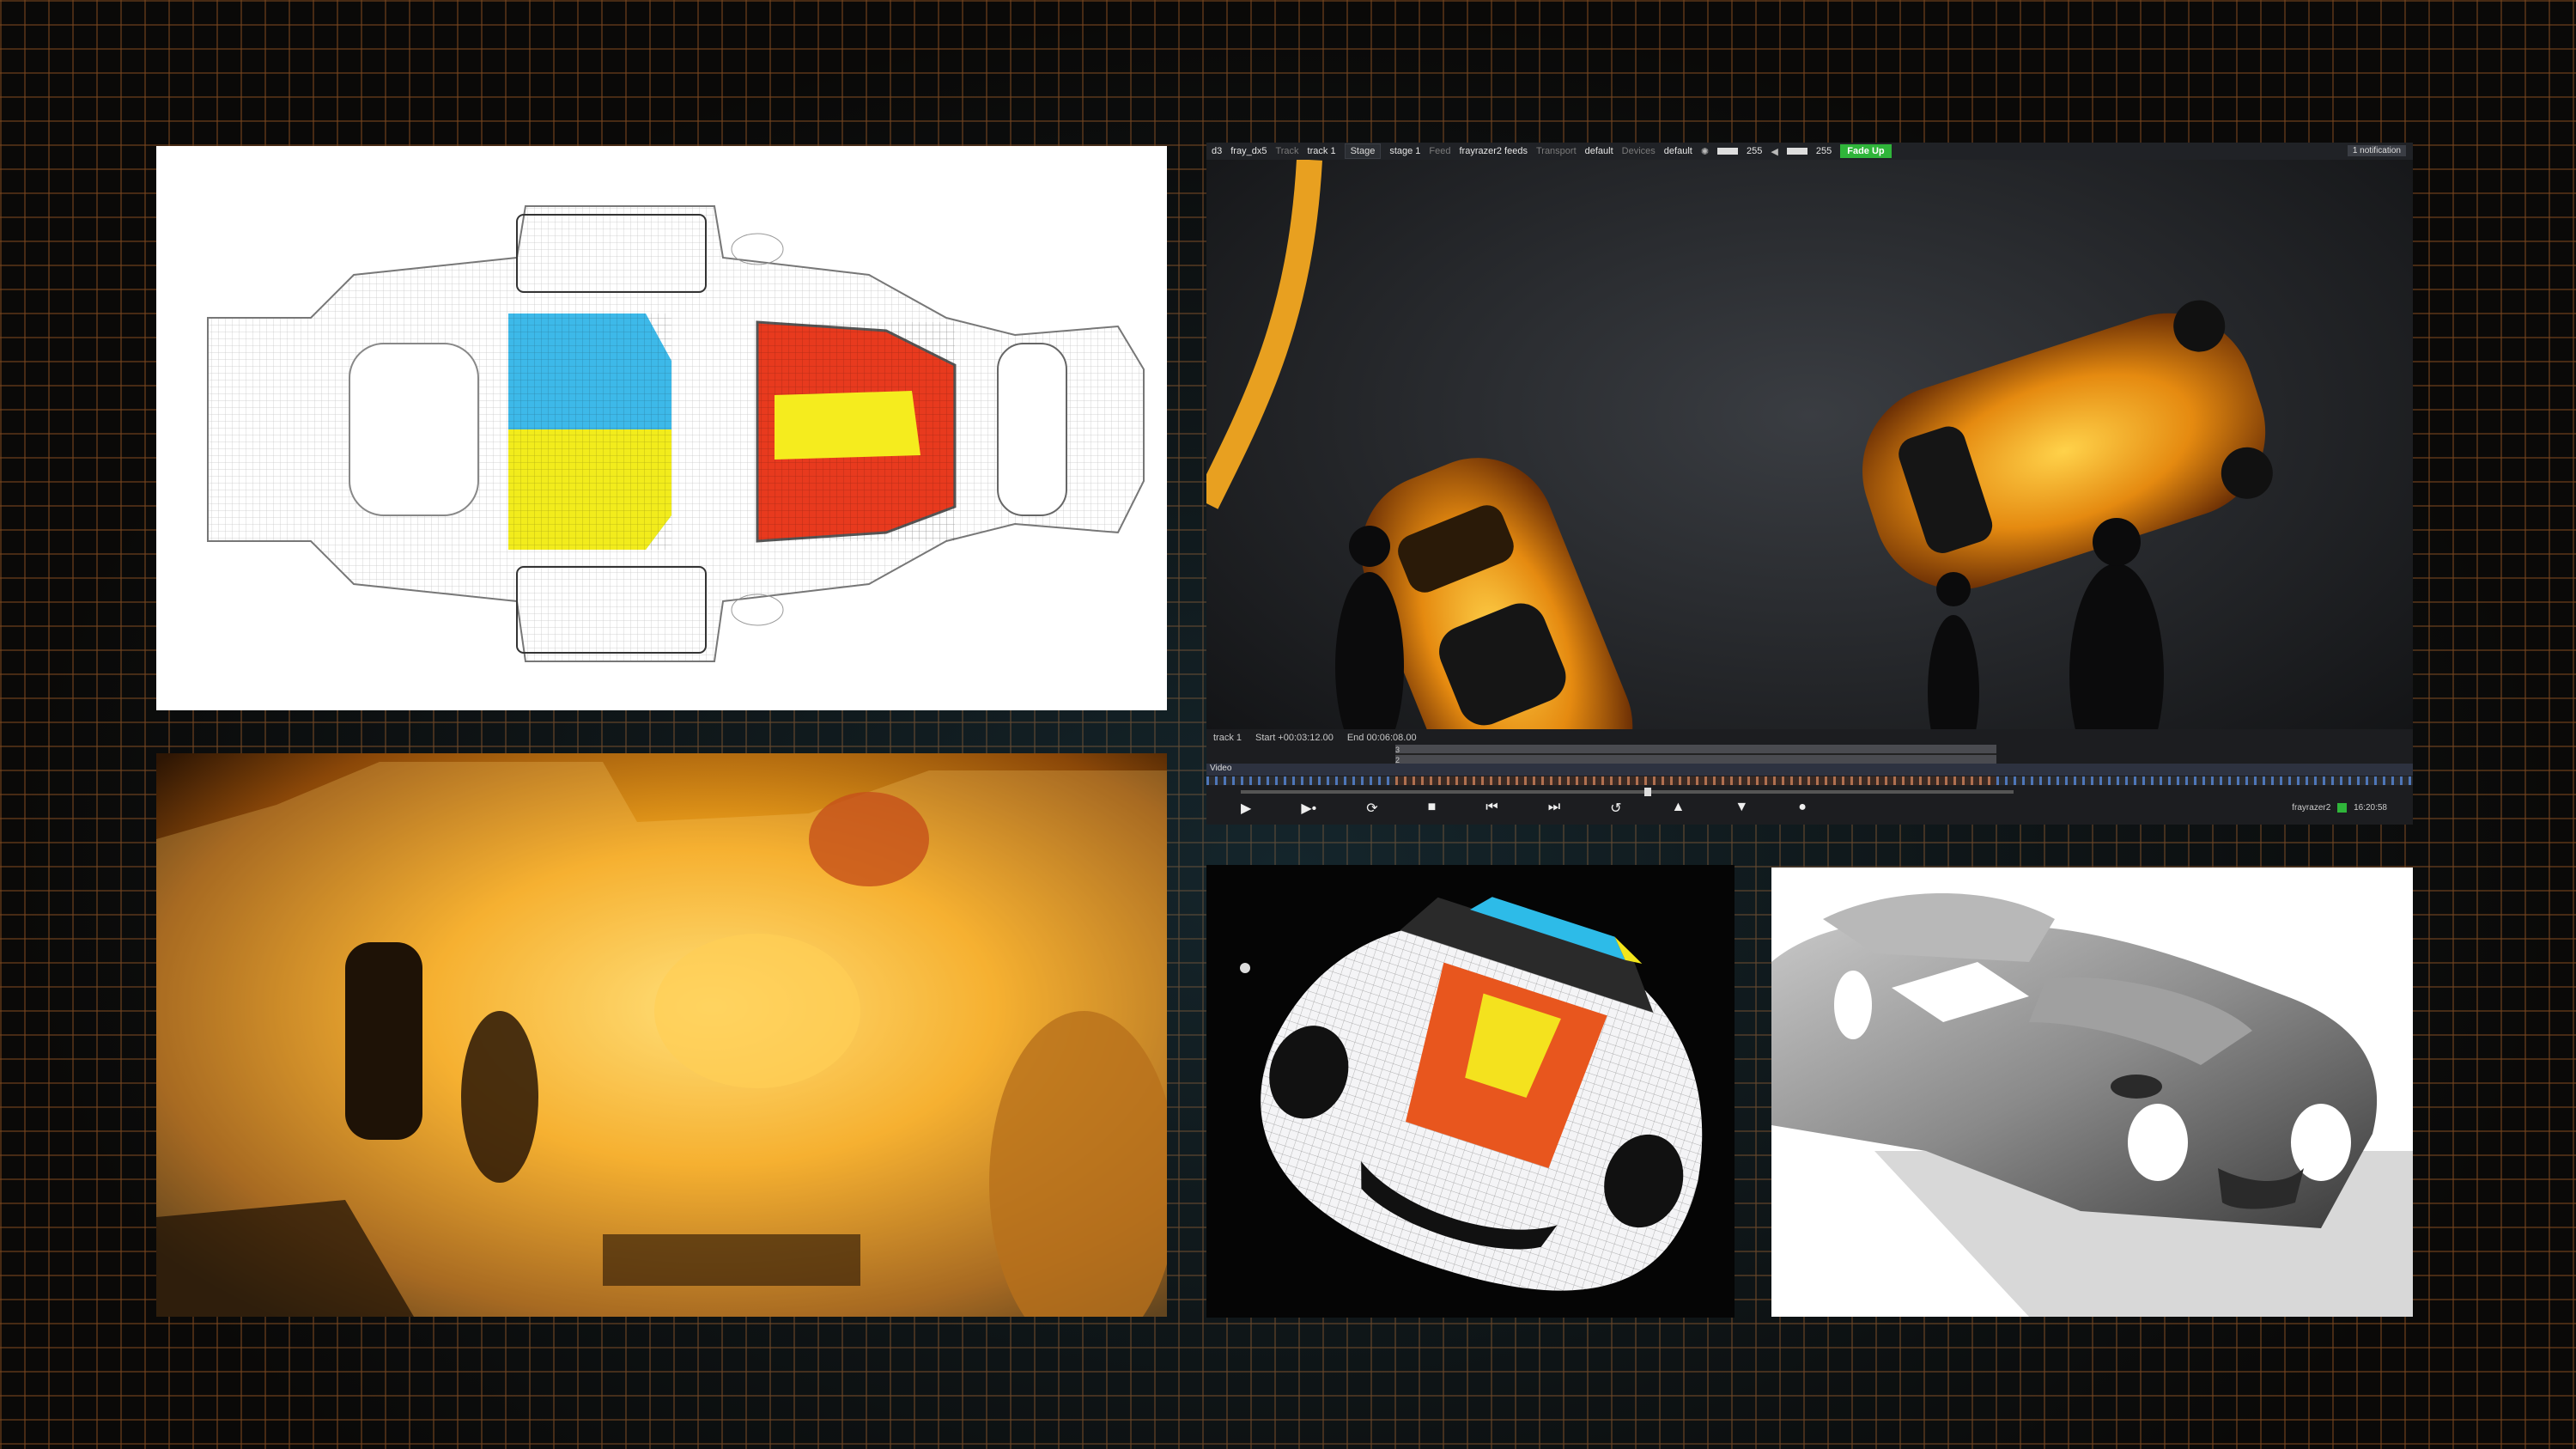  Describe the element at coordinates (1599, 151) in the screenshot. I see `transport-select: default` at that location.